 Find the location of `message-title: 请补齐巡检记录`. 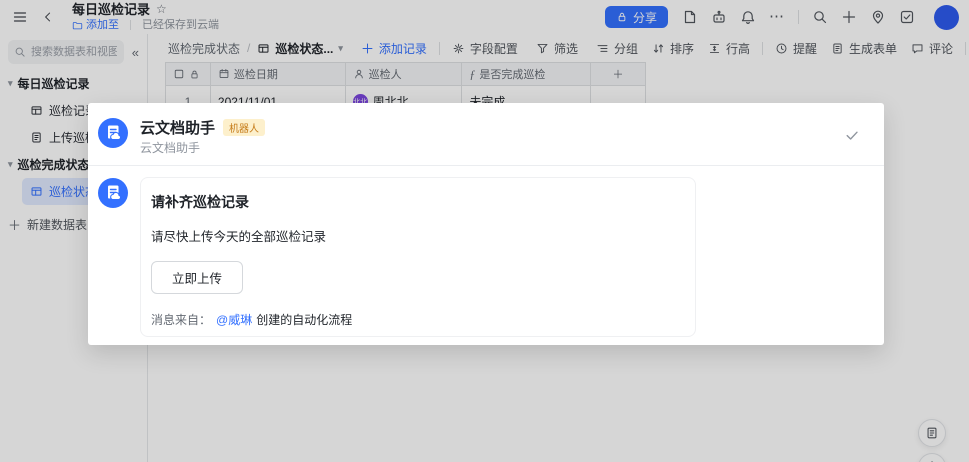

message-title: 请补齐巡检记录 is located at coordinates (200, 202).